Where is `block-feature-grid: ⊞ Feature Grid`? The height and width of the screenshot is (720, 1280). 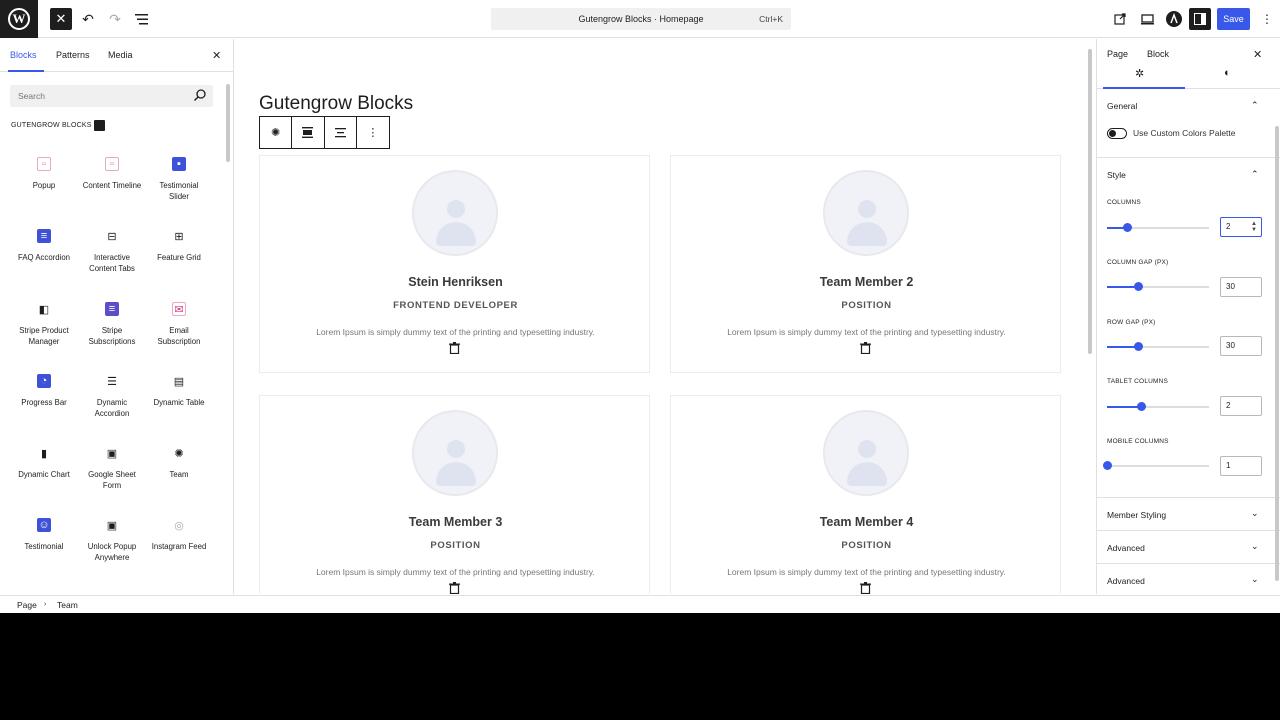 block-feature-grid: ⊞ Feature Grid is located at coordinates (179, 246).